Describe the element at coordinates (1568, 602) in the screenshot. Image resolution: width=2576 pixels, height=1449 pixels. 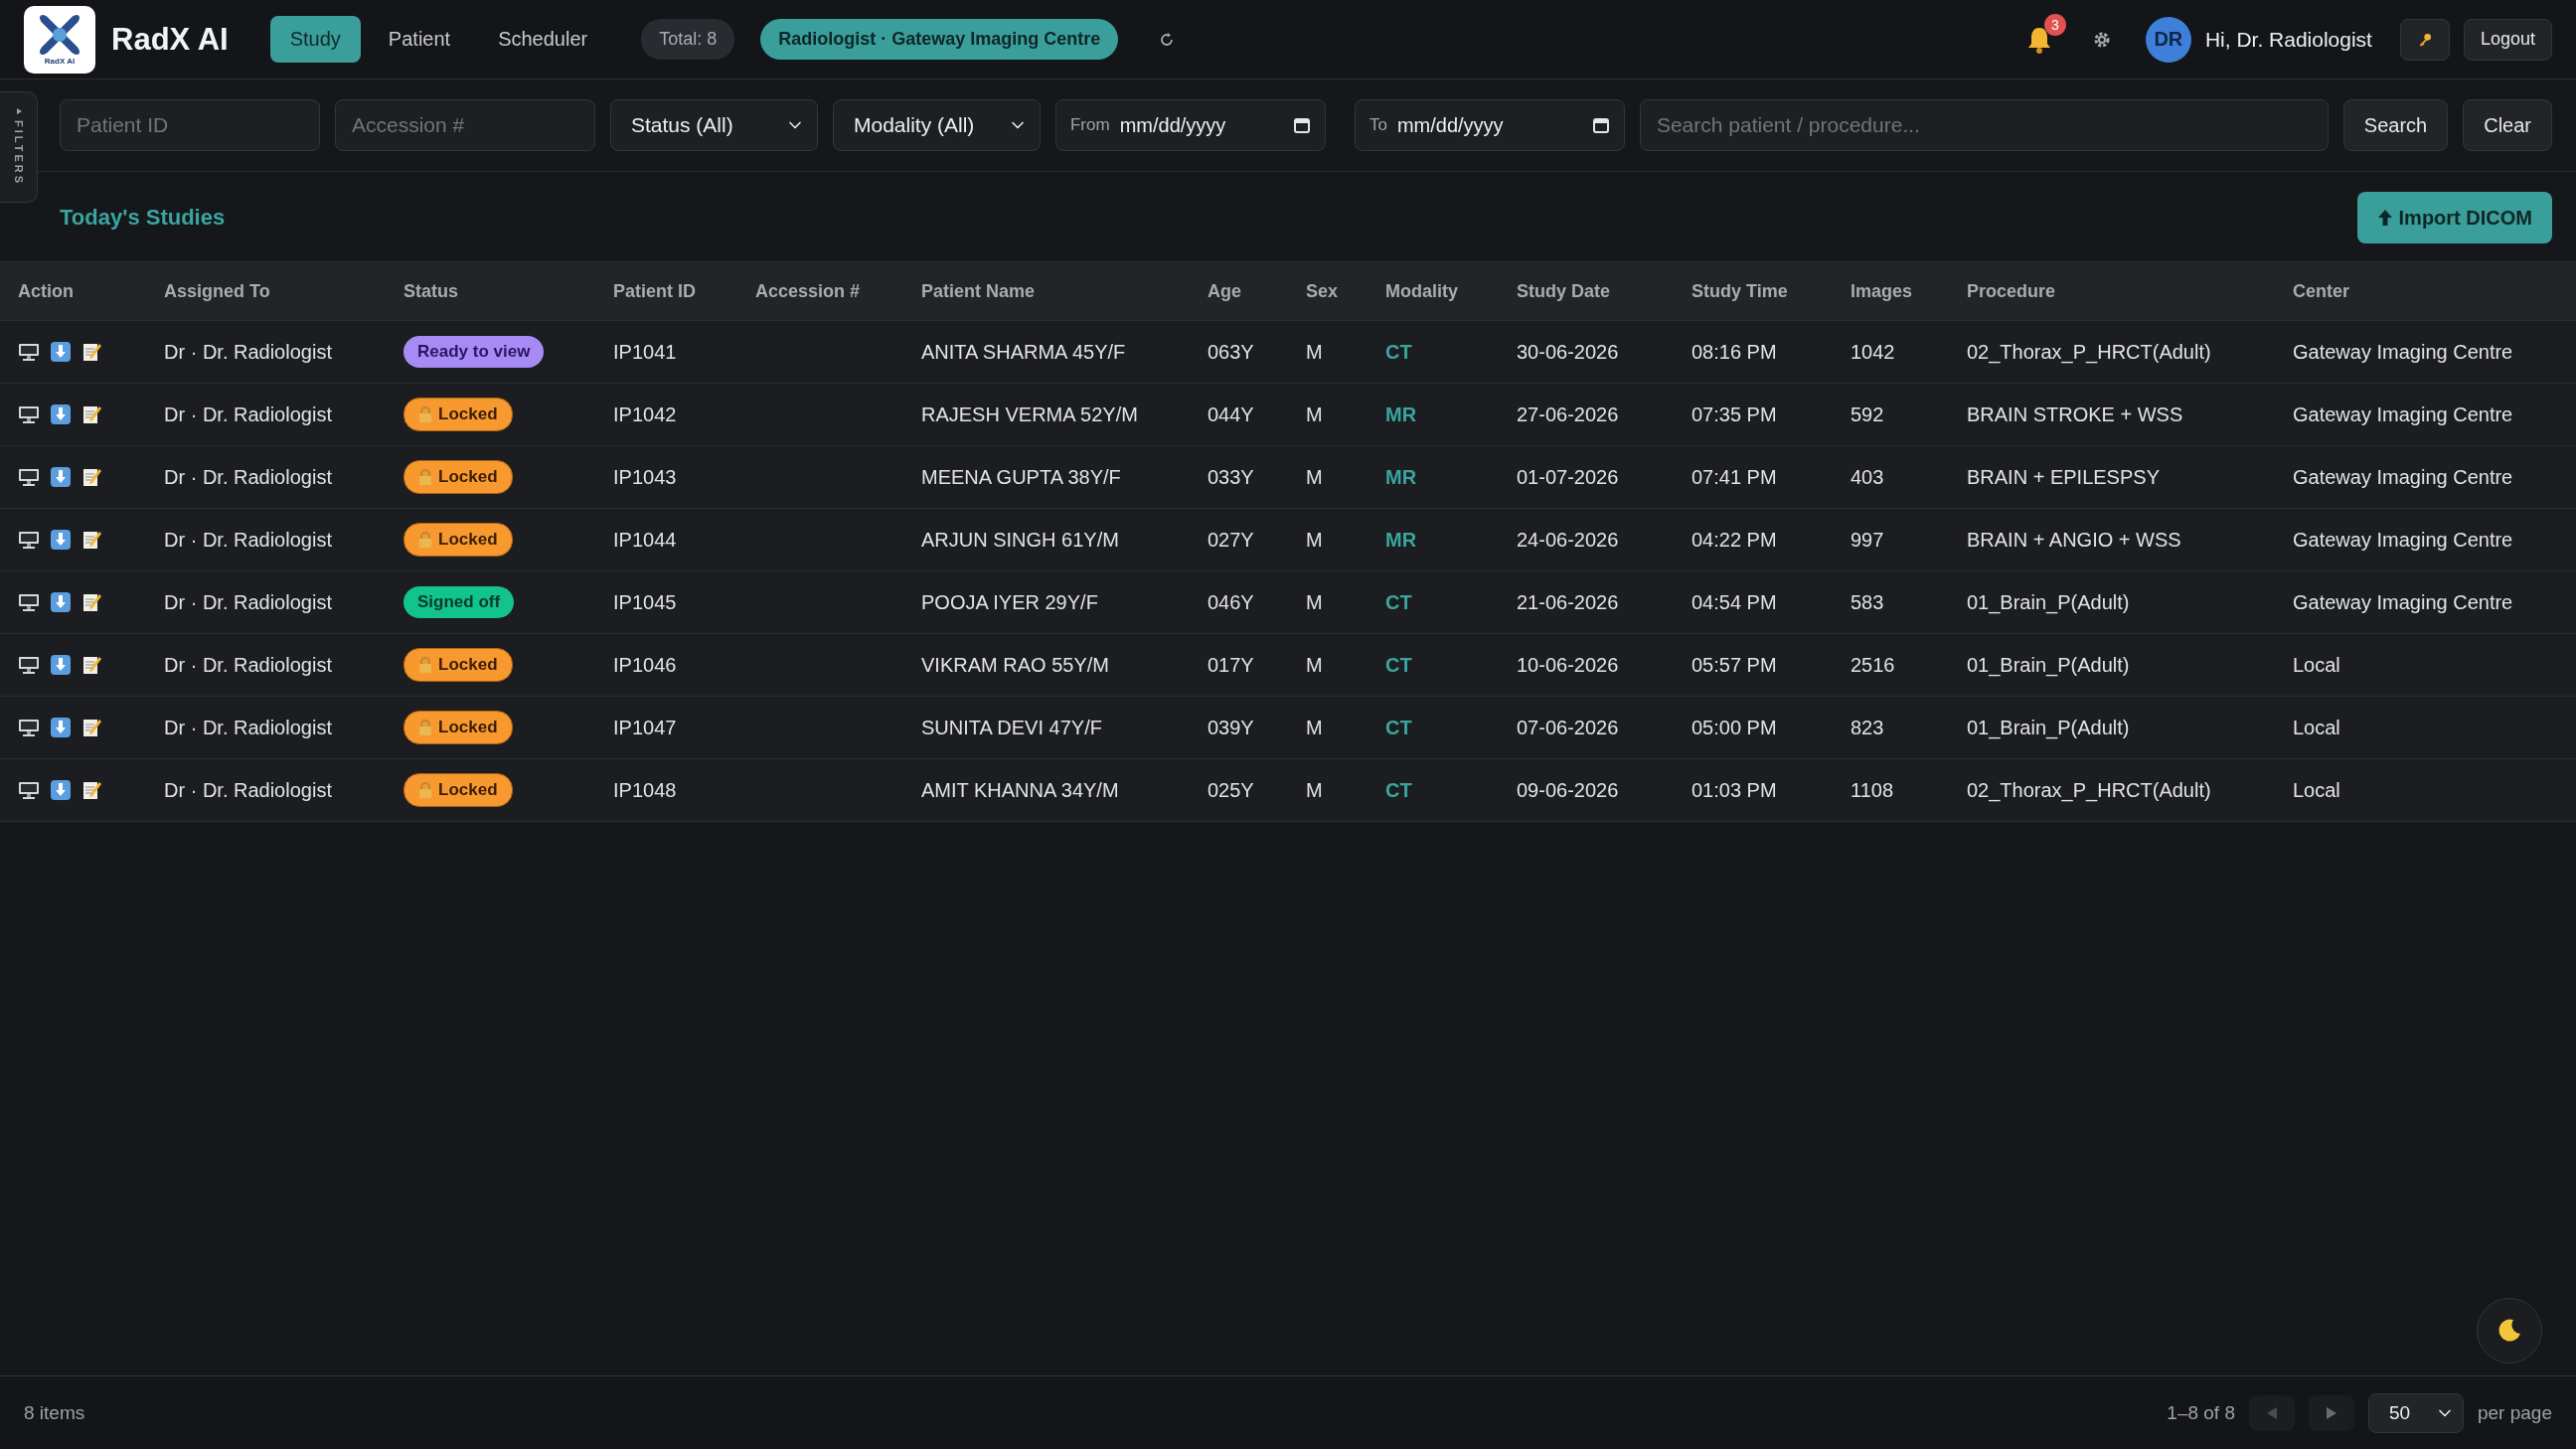
I see `table-cell-text: 21-06-2026` at that location.